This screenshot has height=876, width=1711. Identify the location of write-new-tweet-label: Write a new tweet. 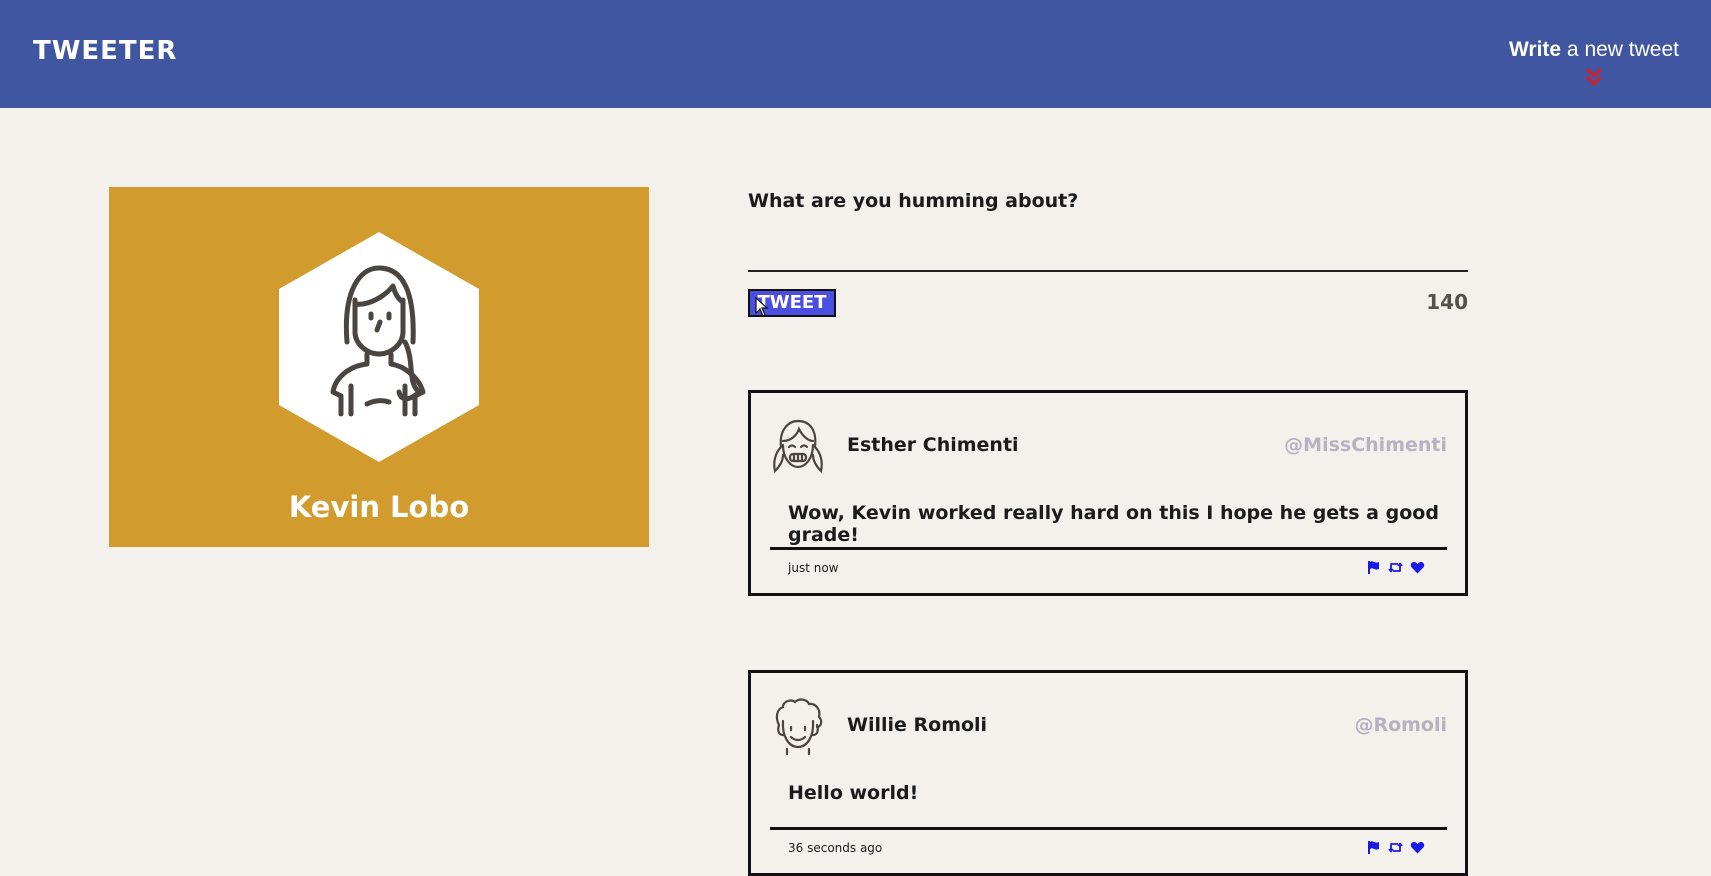
(1594, 50).